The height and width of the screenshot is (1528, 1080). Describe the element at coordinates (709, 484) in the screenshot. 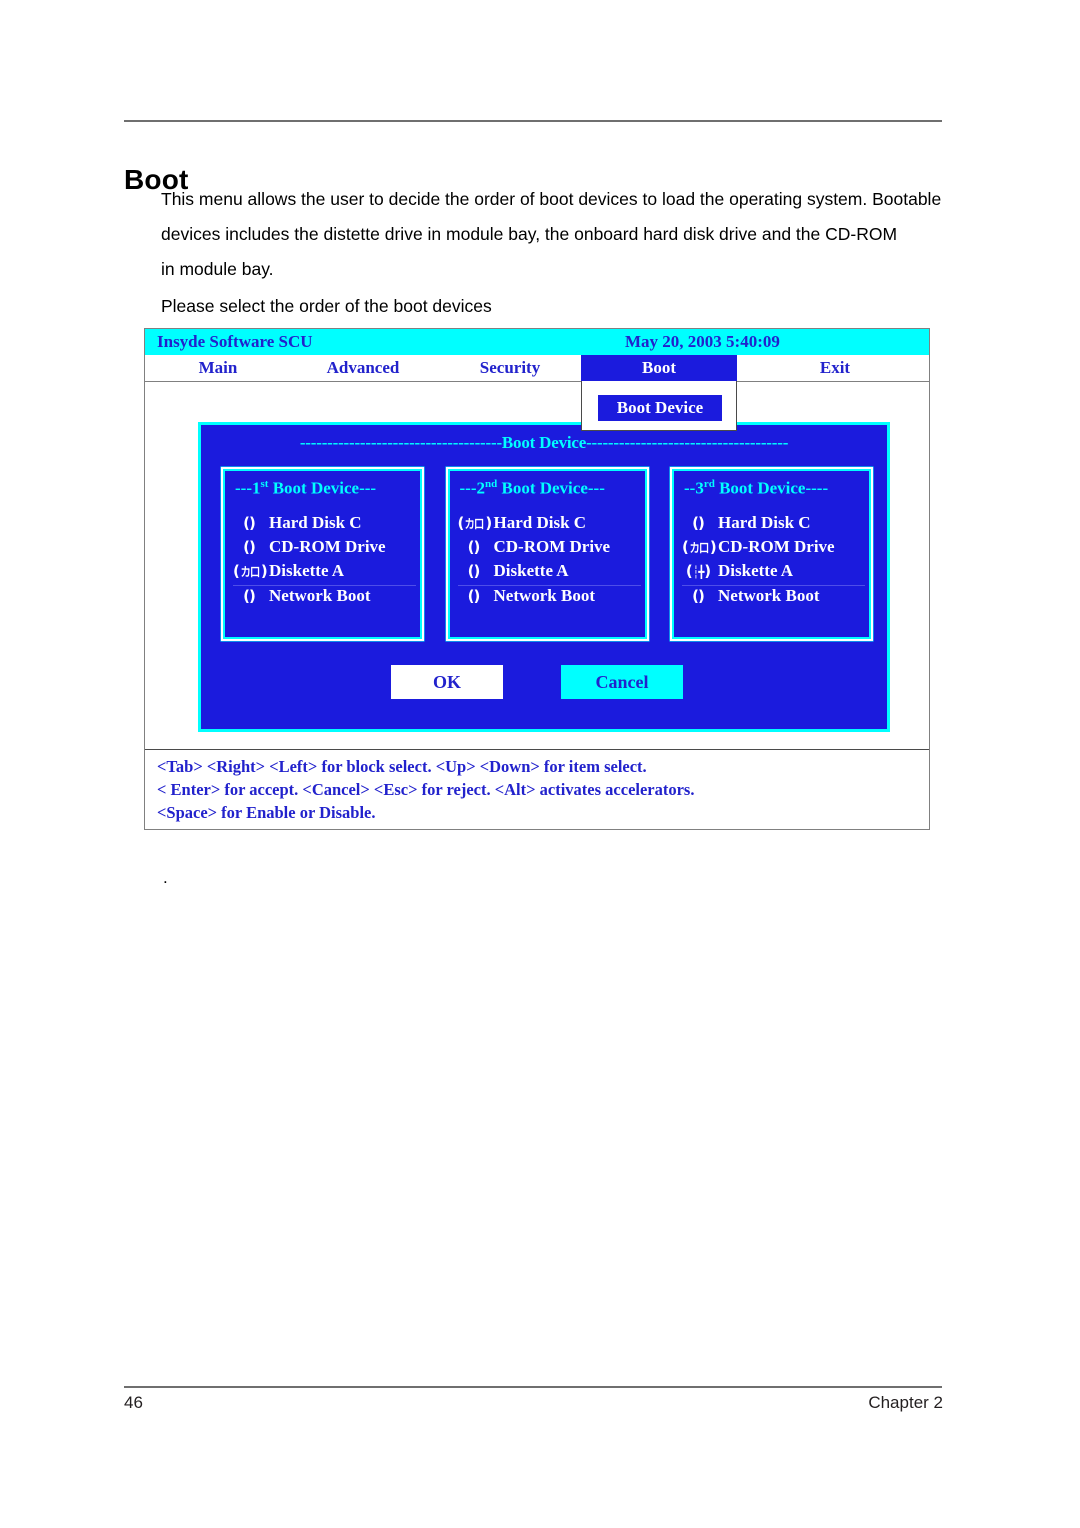

I see `panel-title-ordinal: rd` at that location.